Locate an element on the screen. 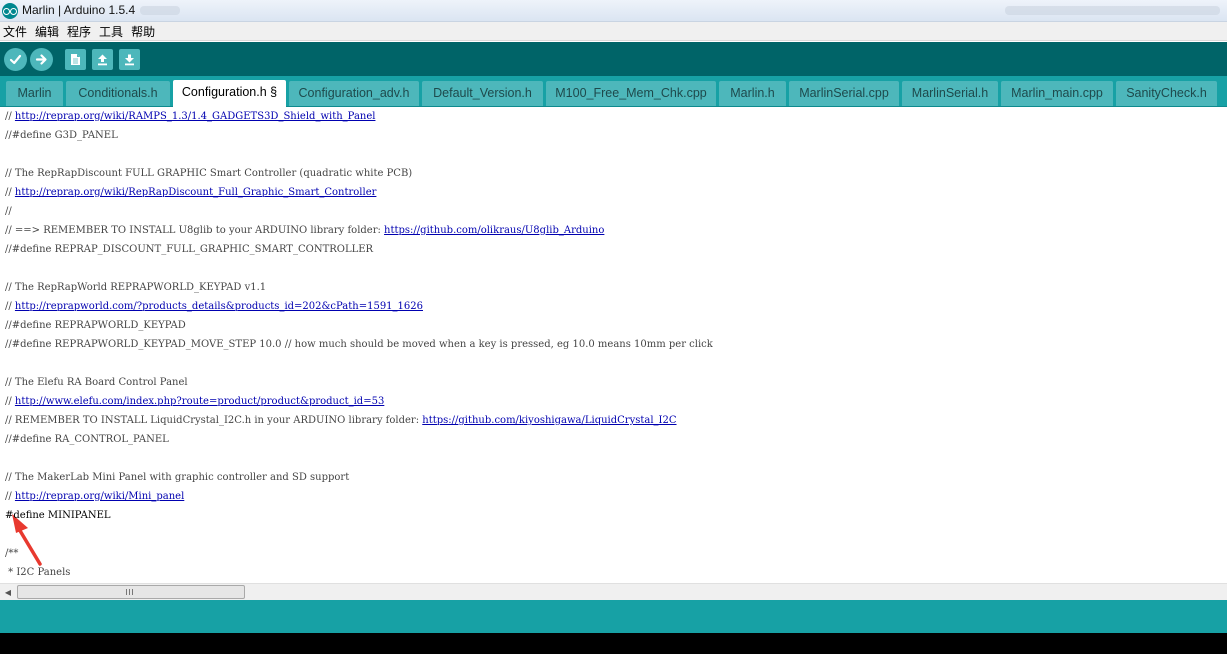 The width and height of the screenshot is (1227, 654). blurred-window-controls is located at coordinates (1112, 10).